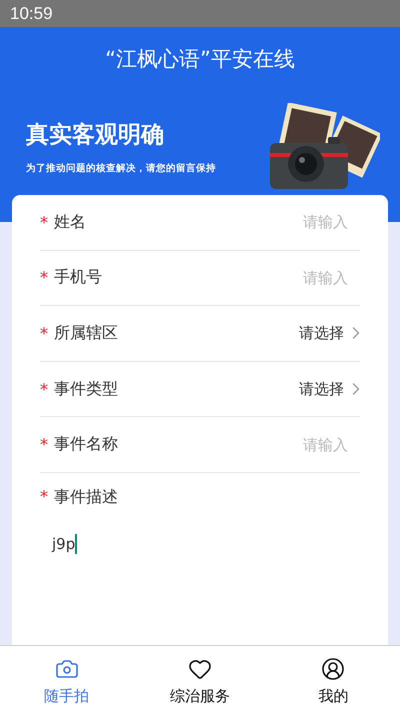 The height and width of the screenshot is (711, 400). I want to click on banner-headline: 真实客观明确, so click(95, 135).